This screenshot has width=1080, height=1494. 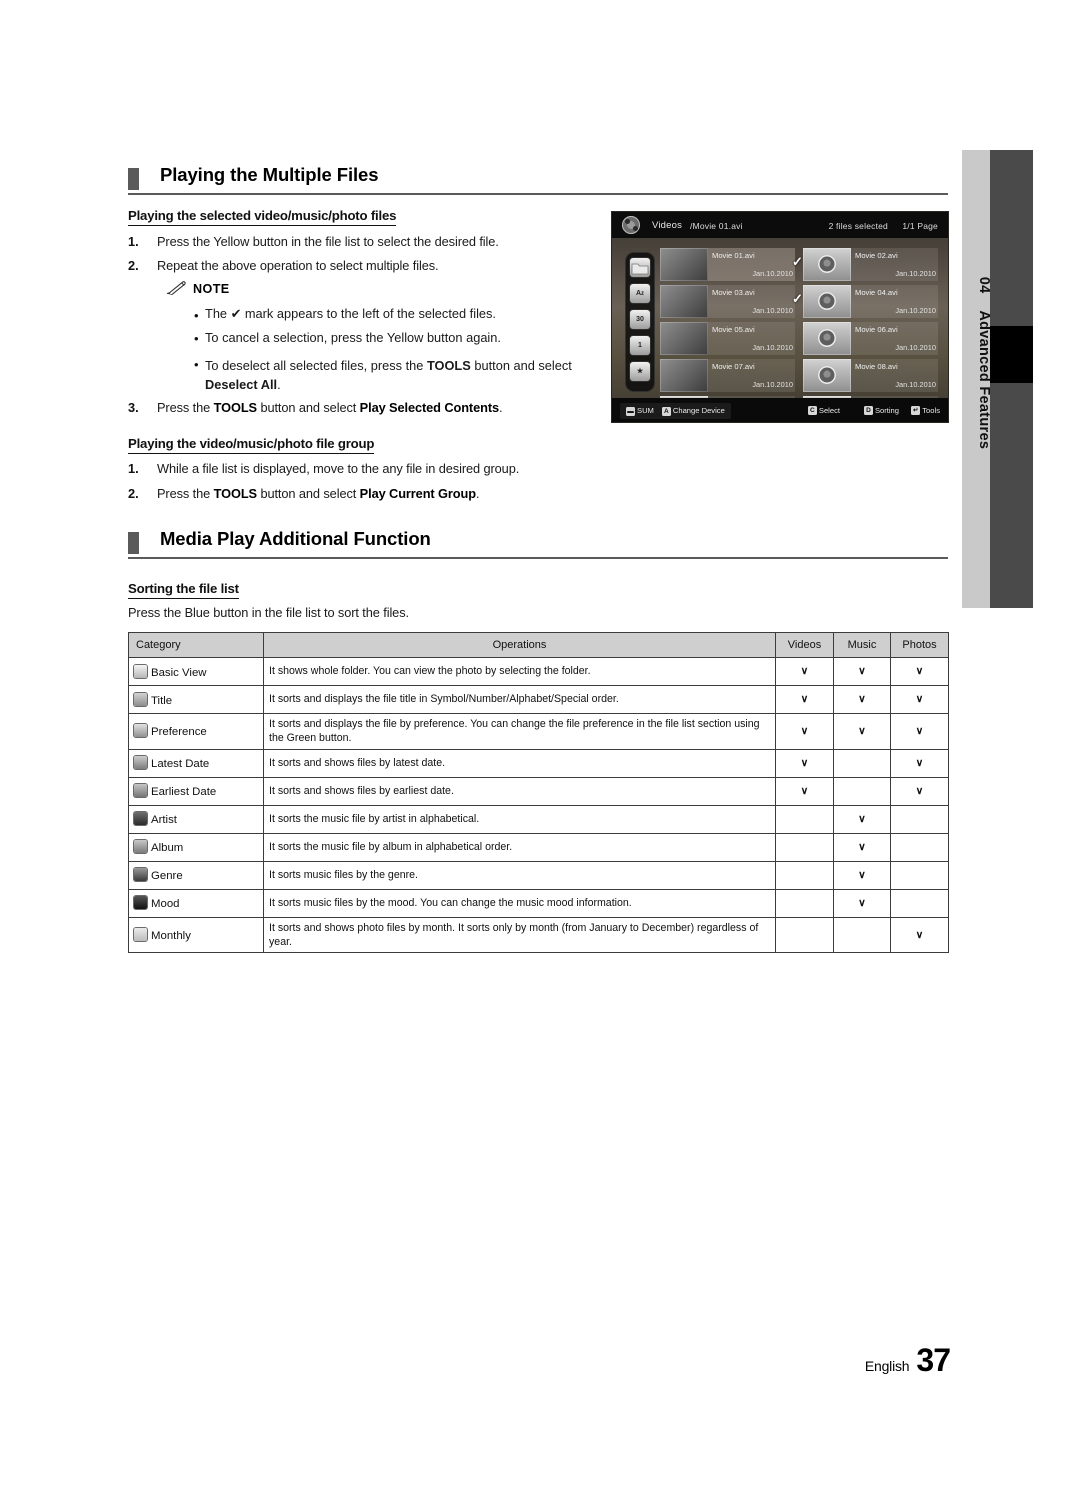 What do you see at coordinates (666, 411) in the screenshot?
I see `key-a-icon: A` at bounding box center [666, 411].